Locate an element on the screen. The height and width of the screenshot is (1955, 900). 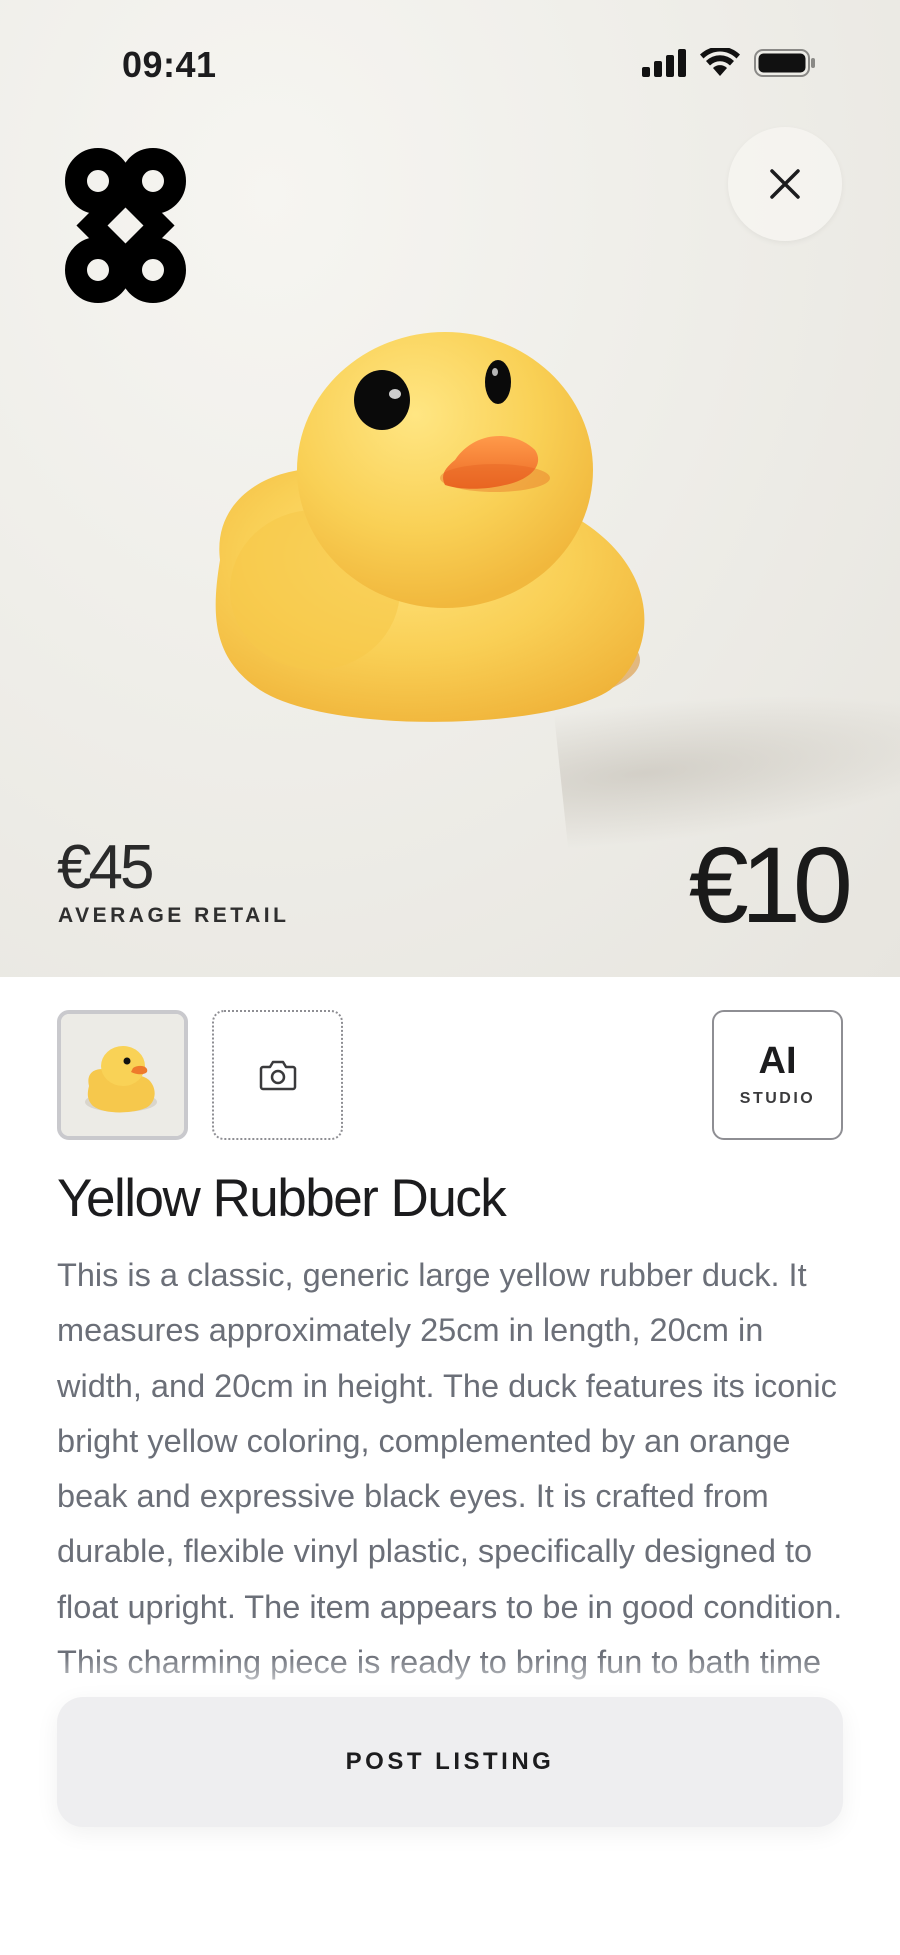
photo-thumbnail is located at coordinates (122, 1075).